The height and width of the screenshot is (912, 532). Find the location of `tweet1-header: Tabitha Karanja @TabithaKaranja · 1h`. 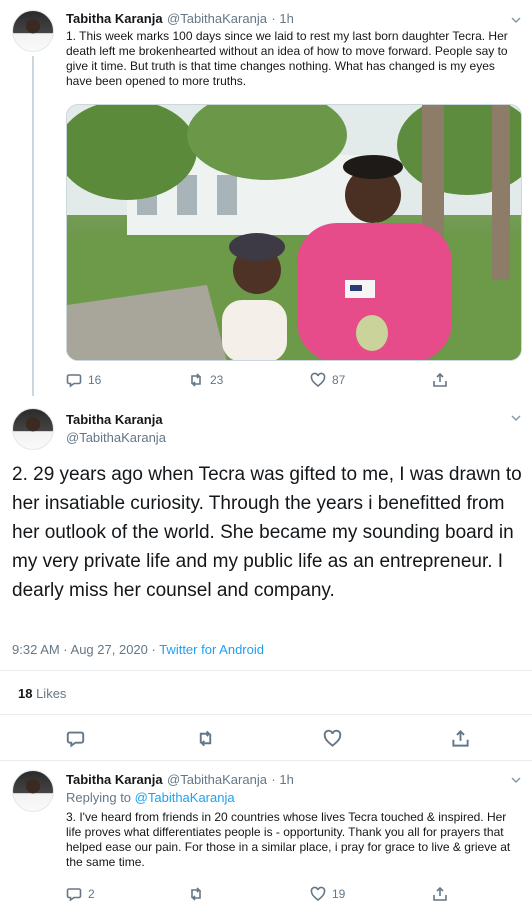

tweet1-header: Tabitha Karanja @TabithaKaranja · 1h is located at coordinates (180, 19).